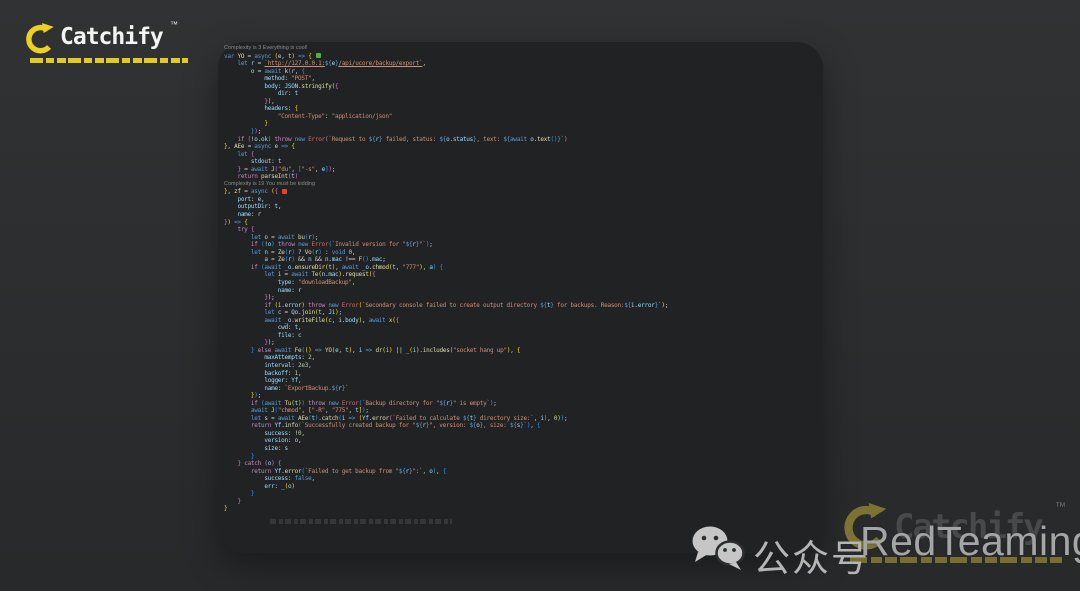 This screenshot has width=1080, height=591. Describe the element at coordinates (589, 305) in the screenshot. I see `code-token: for backups. Reason:` at that location.